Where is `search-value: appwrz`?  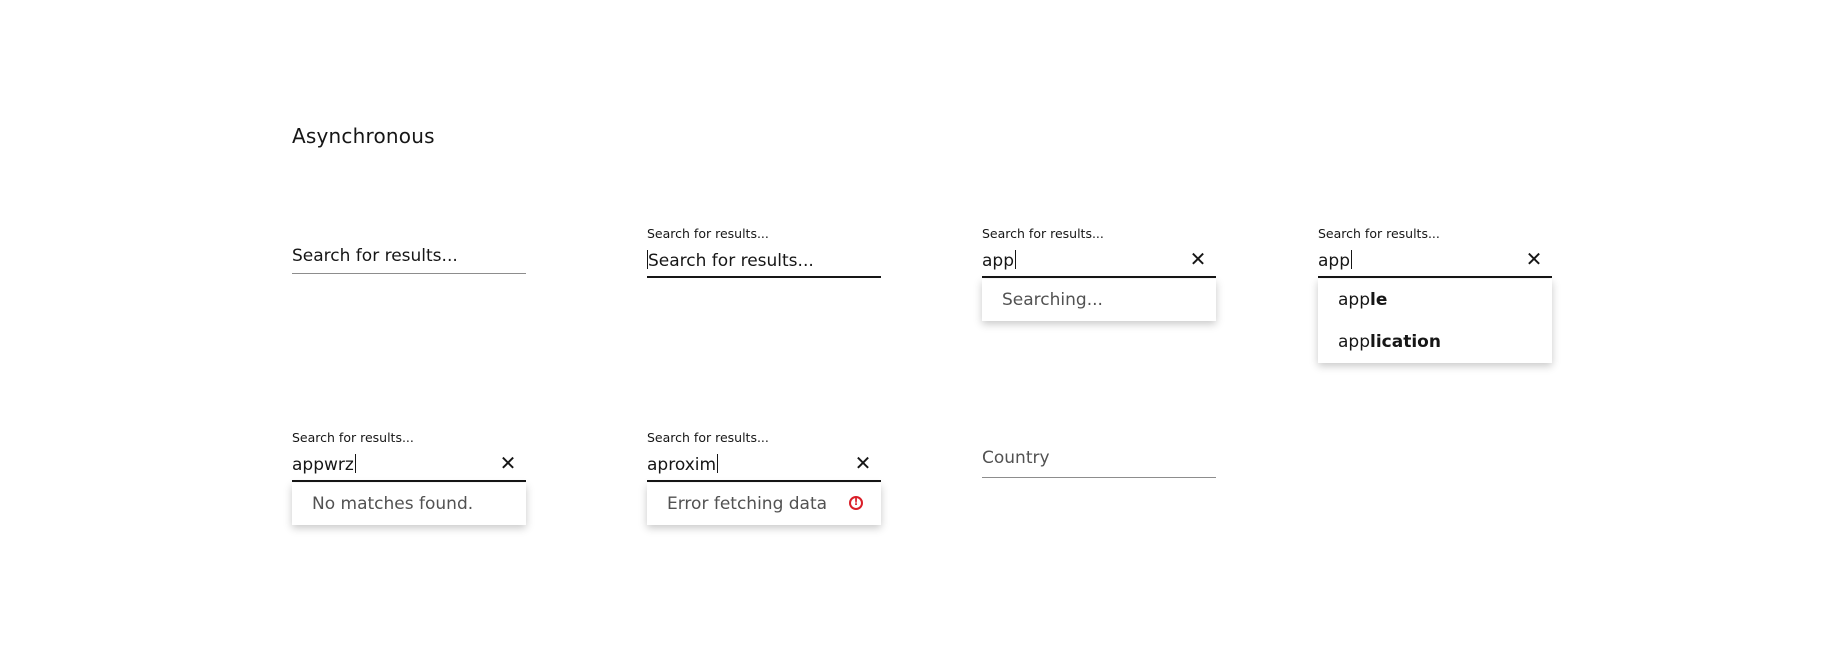
search-value: appwrz is located at coordinates (324, 464).